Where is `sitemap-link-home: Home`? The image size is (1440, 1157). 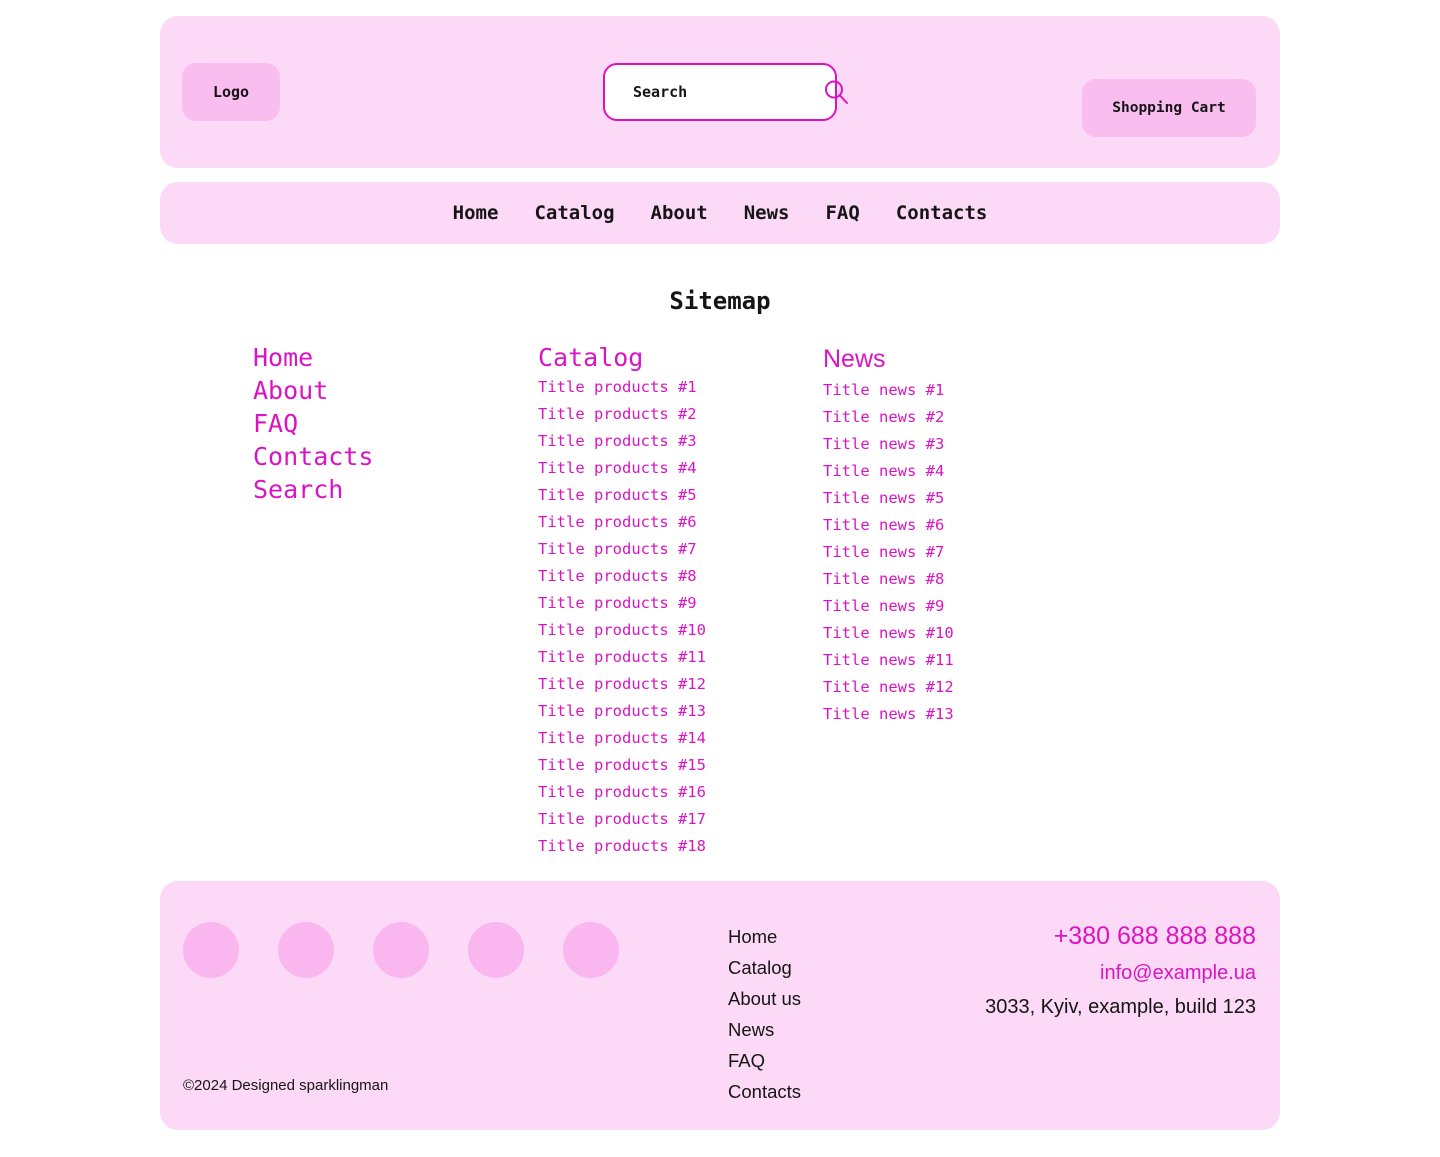 sitemap-link-home: Home is located at coordinates (395, 357).